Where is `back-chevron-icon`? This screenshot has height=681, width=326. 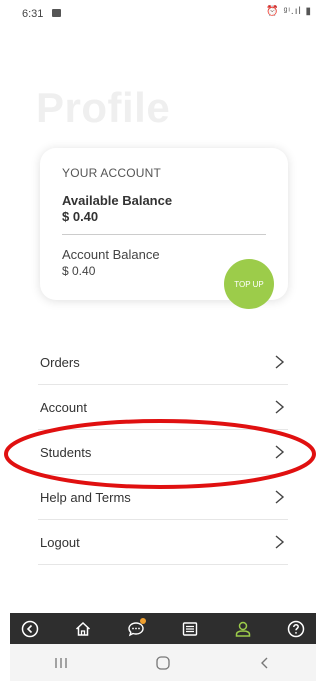 back-chevron-icon is located at coordinates (264, 662).